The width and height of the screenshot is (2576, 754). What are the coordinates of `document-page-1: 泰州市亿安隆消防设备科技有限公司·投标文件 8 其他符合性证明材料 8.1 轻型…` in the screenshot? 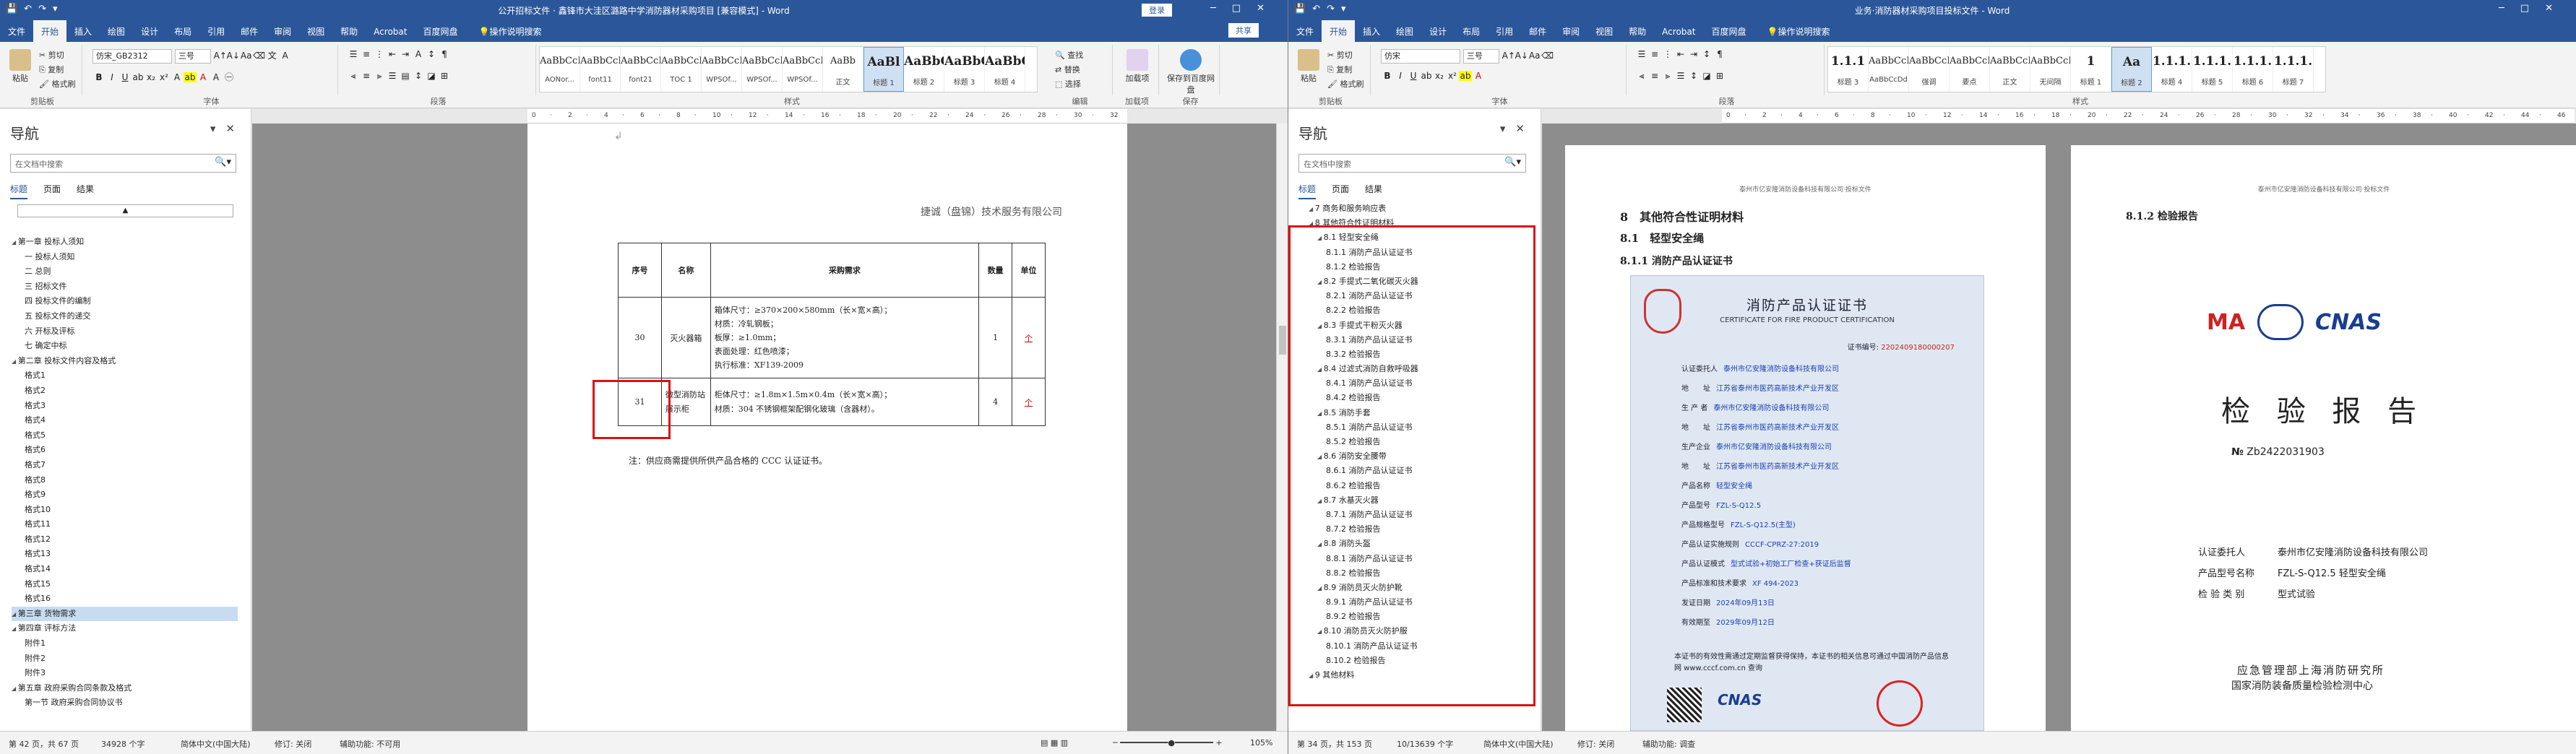 It's located at (1805, 438).